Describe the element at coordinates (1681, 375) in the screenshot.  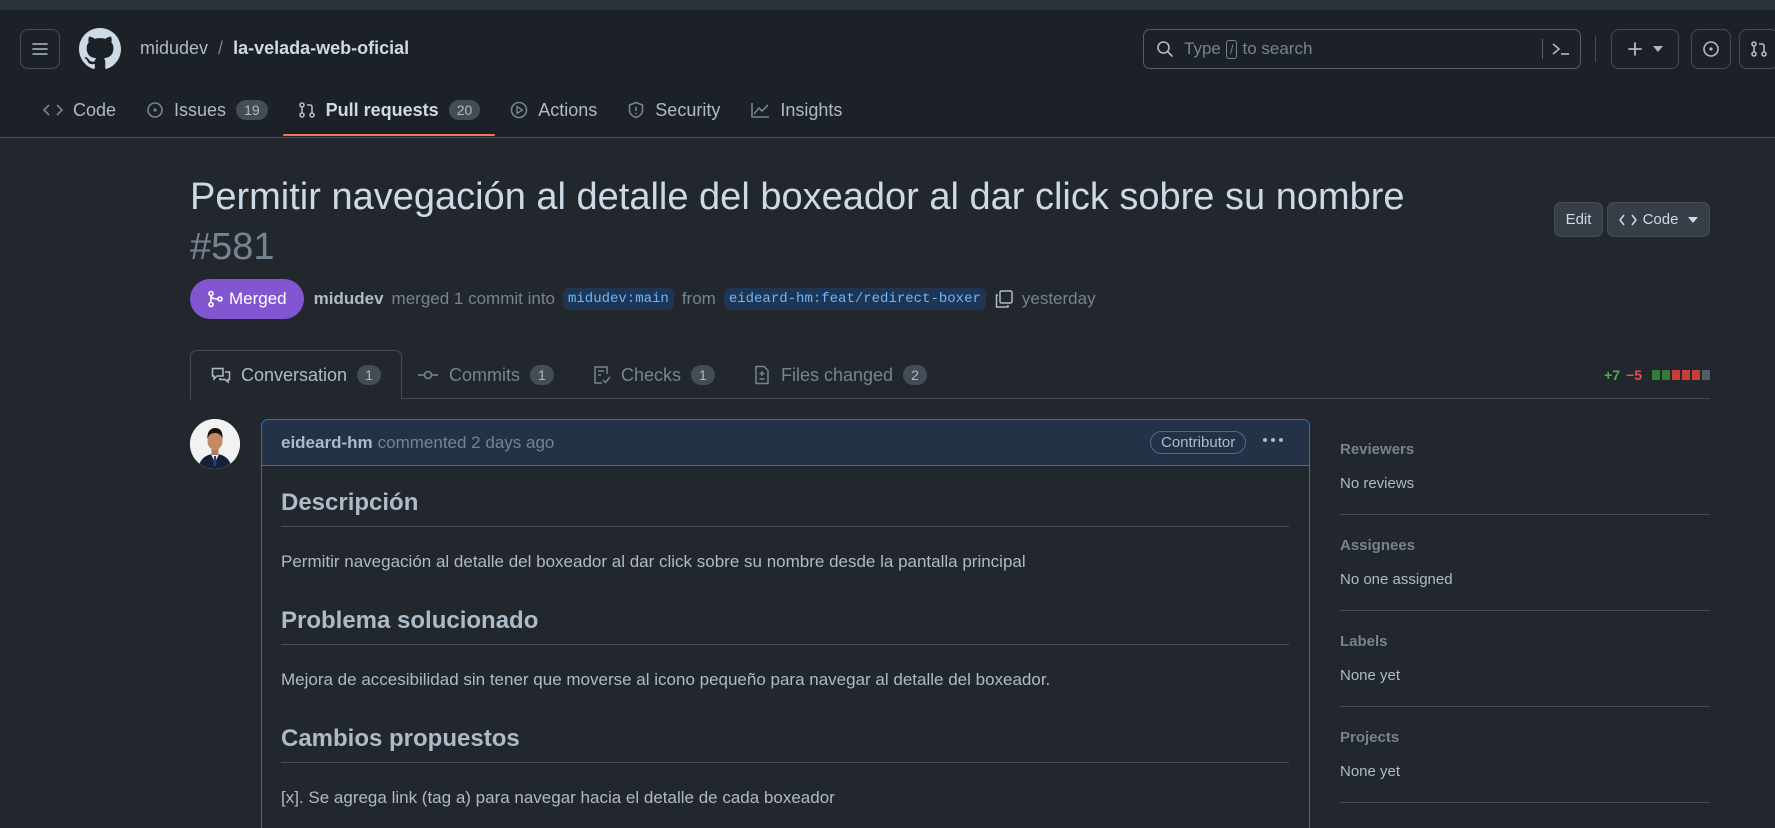
I see `diffstat-blocks` at that location.